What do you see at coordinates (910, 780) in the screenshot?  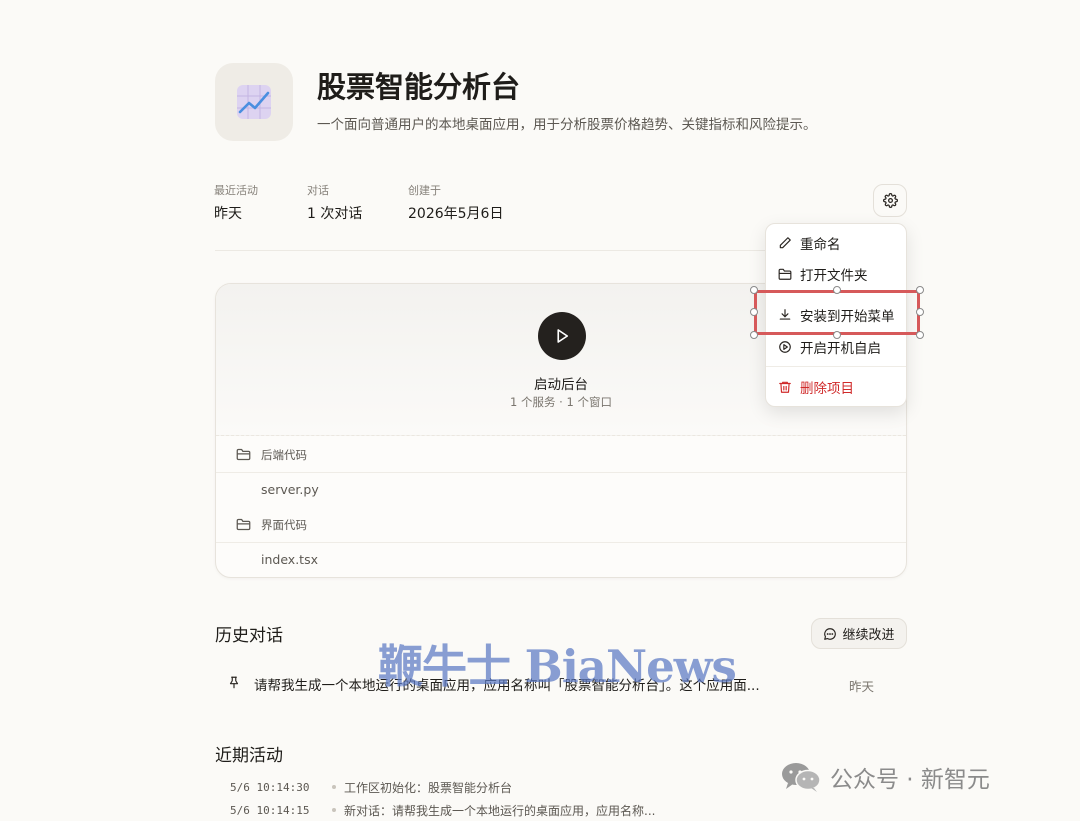 I see `wechat-watermark-text: 公众号 · 新智元` at bounding box center [910, 780].